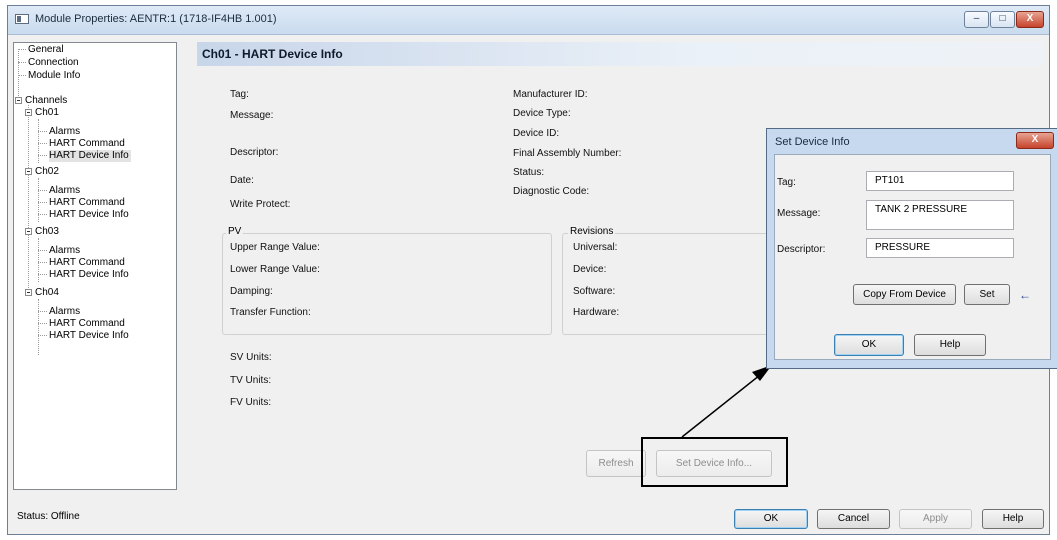 This screenshot has width=1057, height=540. Describe the element at coordinates (940, 181) in the screenshot. I see `tag-input: PT101` at that location.